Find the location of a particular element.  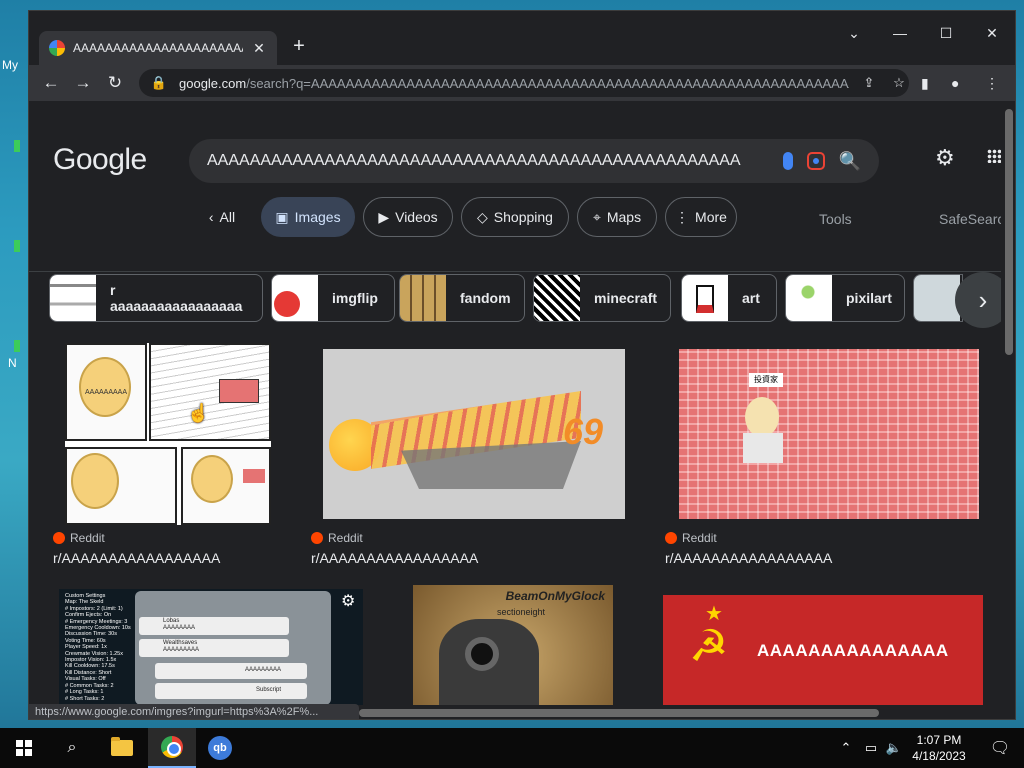

tab-videos: ▶ Videos is located at coordinates (408, 217).